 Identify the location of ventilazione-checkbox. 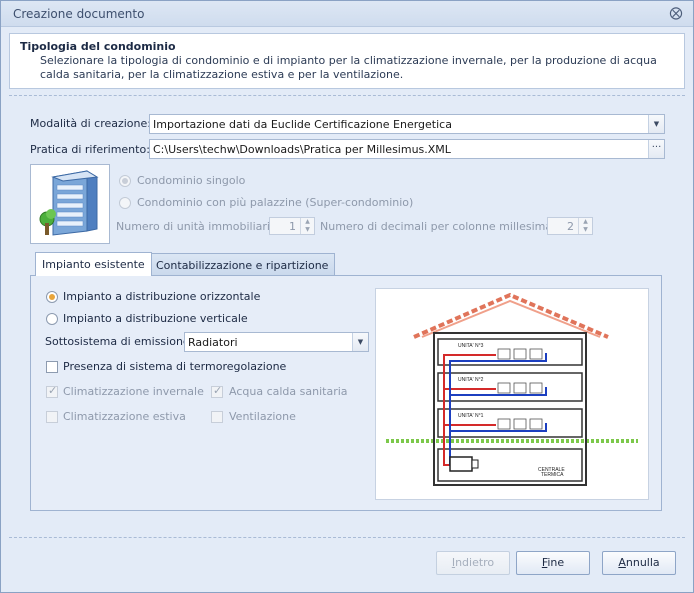
(217, 417).